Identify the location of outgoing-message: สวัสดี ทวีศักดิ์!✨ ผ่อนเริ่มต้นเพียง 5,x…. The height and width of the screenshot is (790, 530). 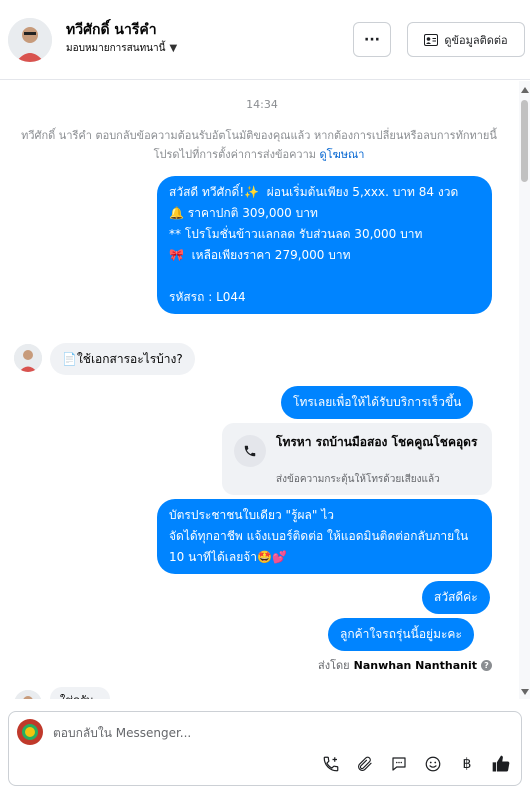
(324, 245).